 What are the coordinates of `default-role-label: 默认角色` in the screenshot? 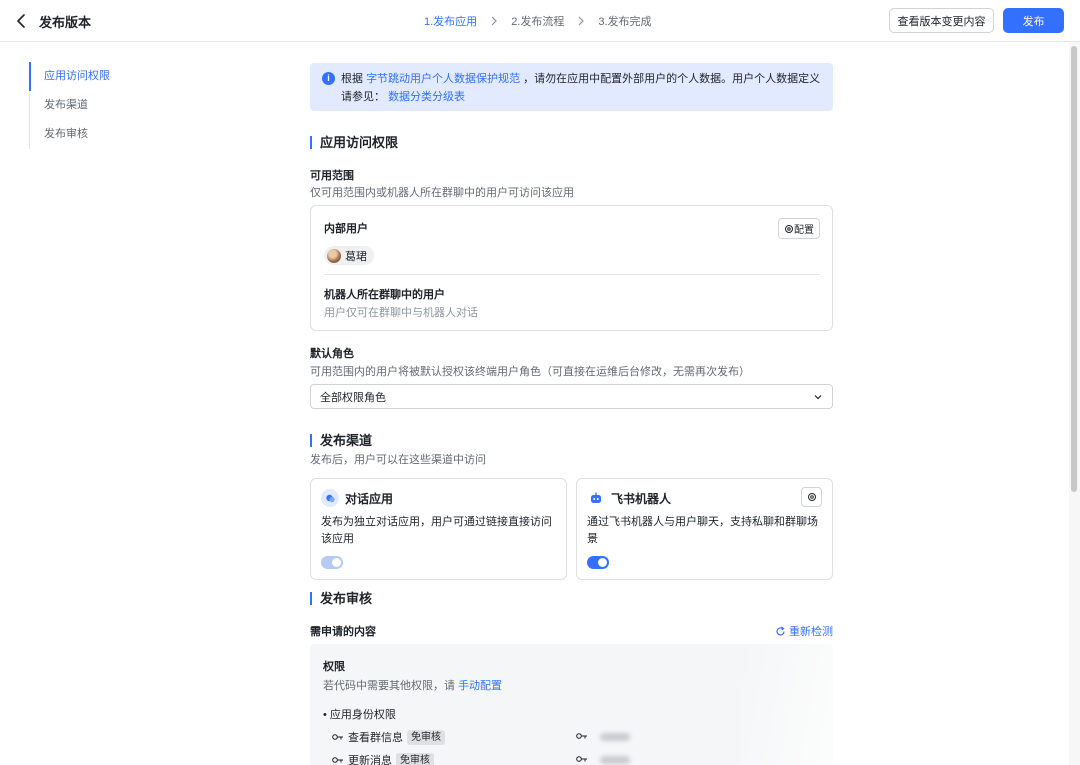 It's located at (332, 354).